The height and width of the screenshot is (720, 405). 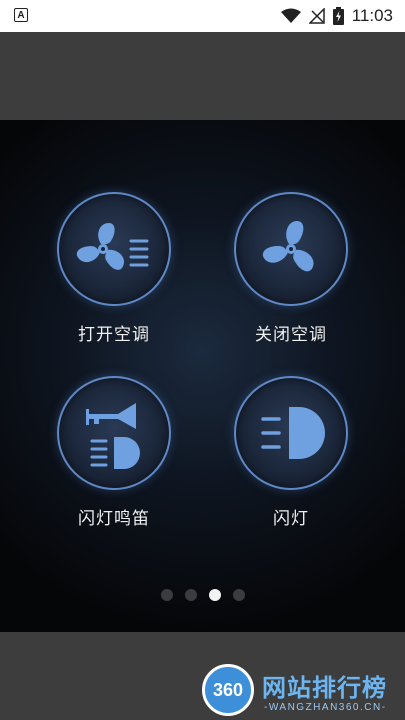 What do you see at coordinates (114, 519) in the screenshot?
I see `flash-horn-label: 闪灯鸣笛` at bounding box center [114, 519].